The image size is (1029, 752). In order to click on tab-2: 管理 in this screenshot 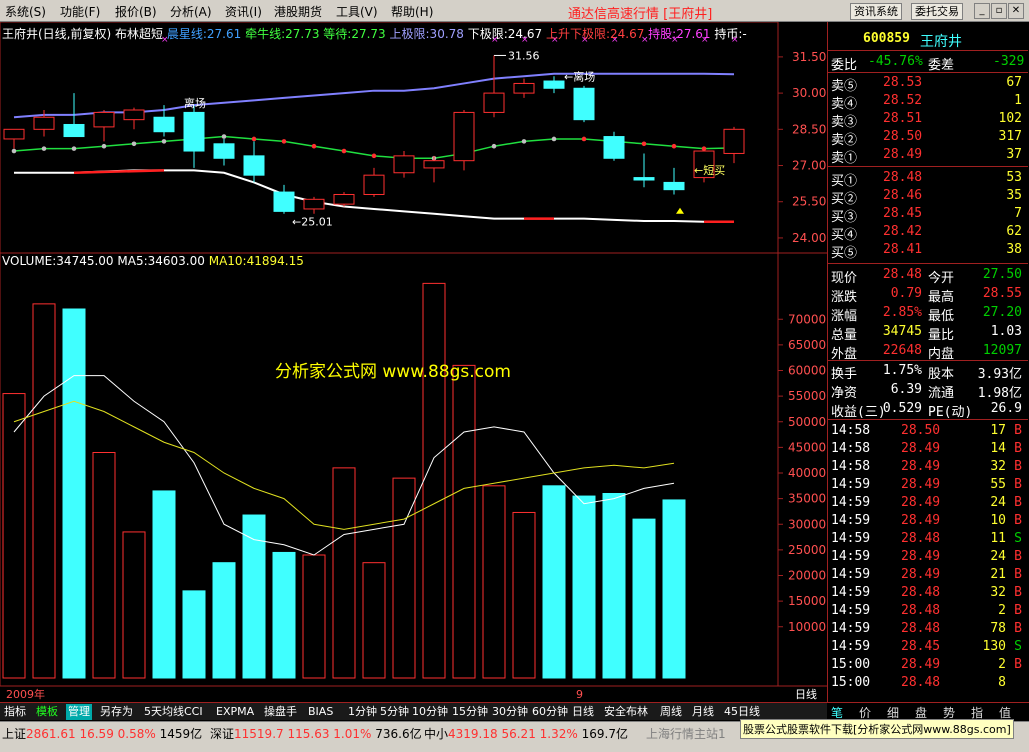, I will do `click(79, 712)`.